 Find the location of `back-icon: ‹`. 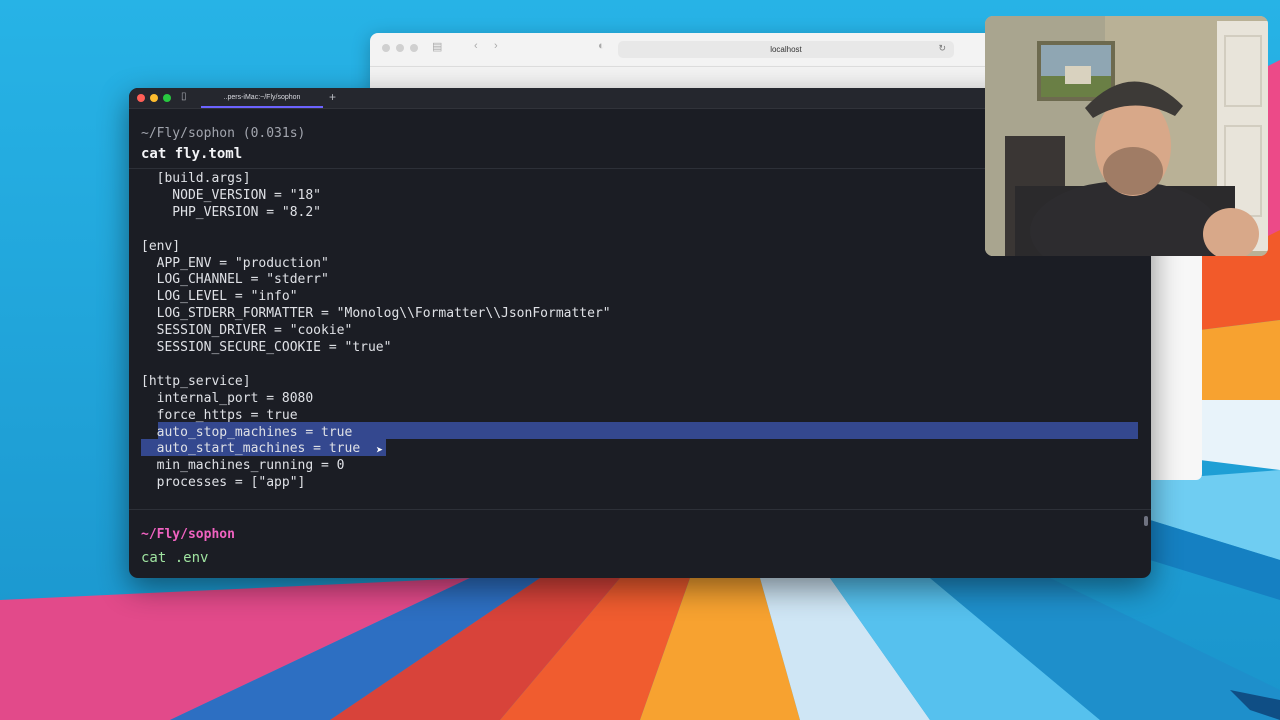

back-icon: ‹ is located at coordinates (476, 46).